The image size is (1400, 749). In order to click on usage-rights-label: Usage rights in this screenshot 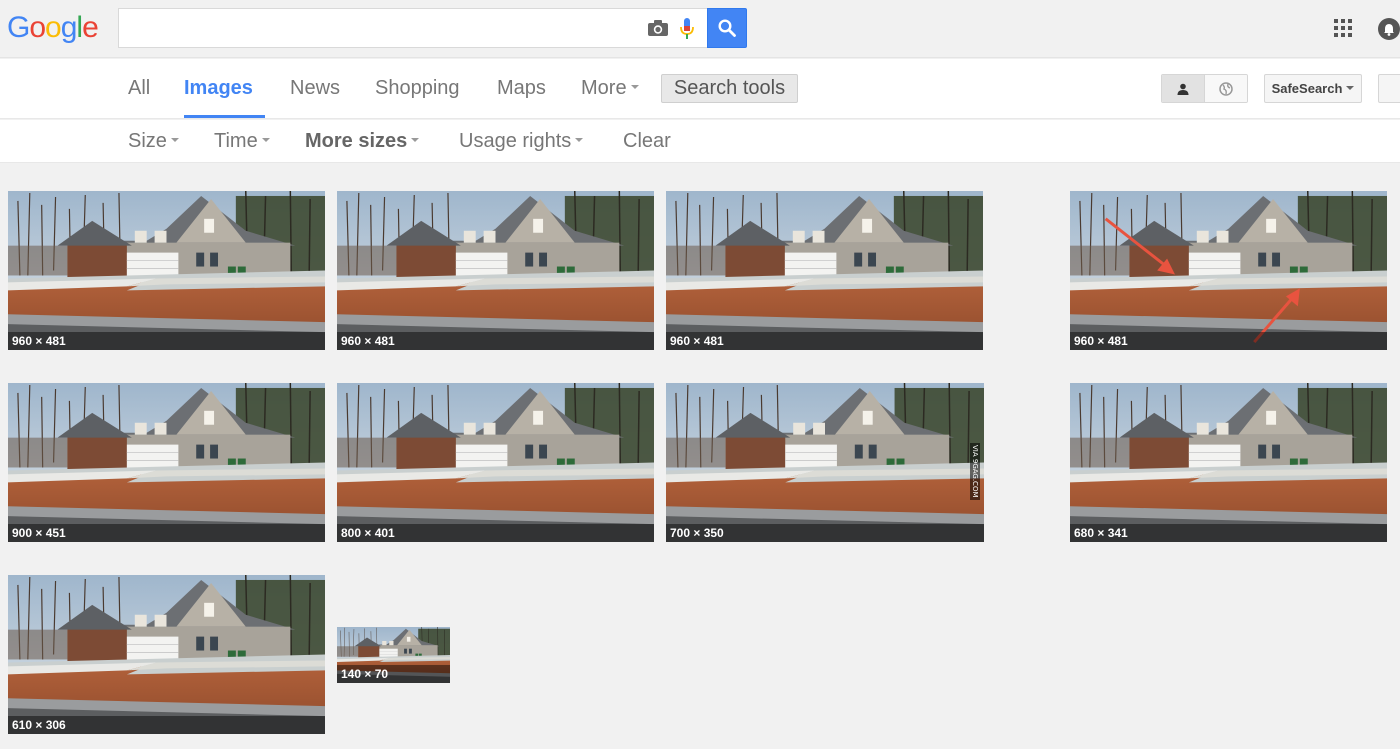, I will do `click(515, 141)`.